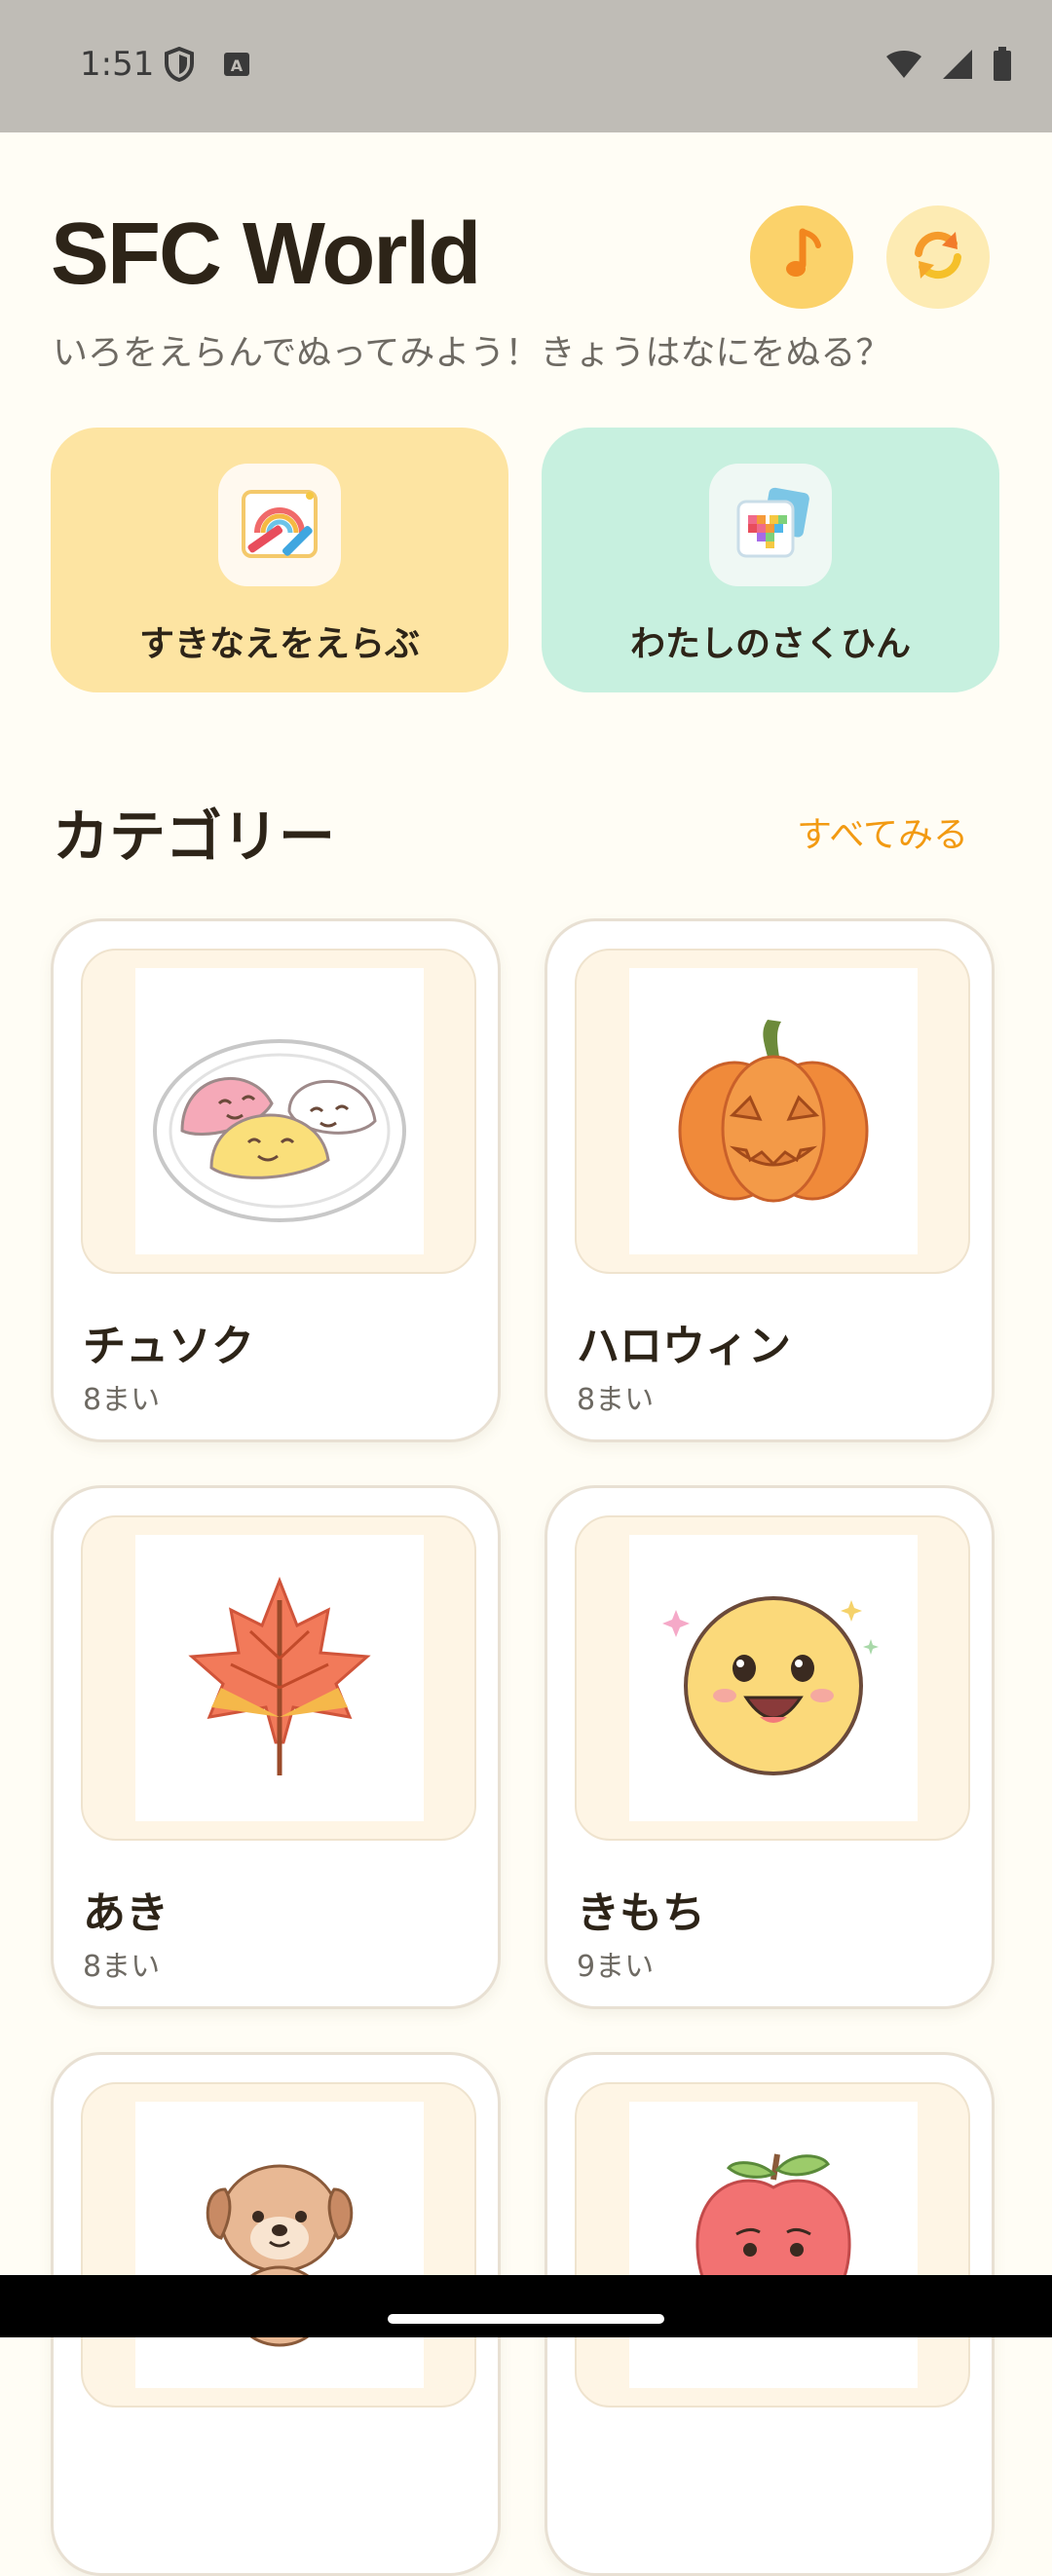 The height and width of the screenshot is (2576, 1052). I want to click on pixel-heart-gallery-icon, so click(770, 525).